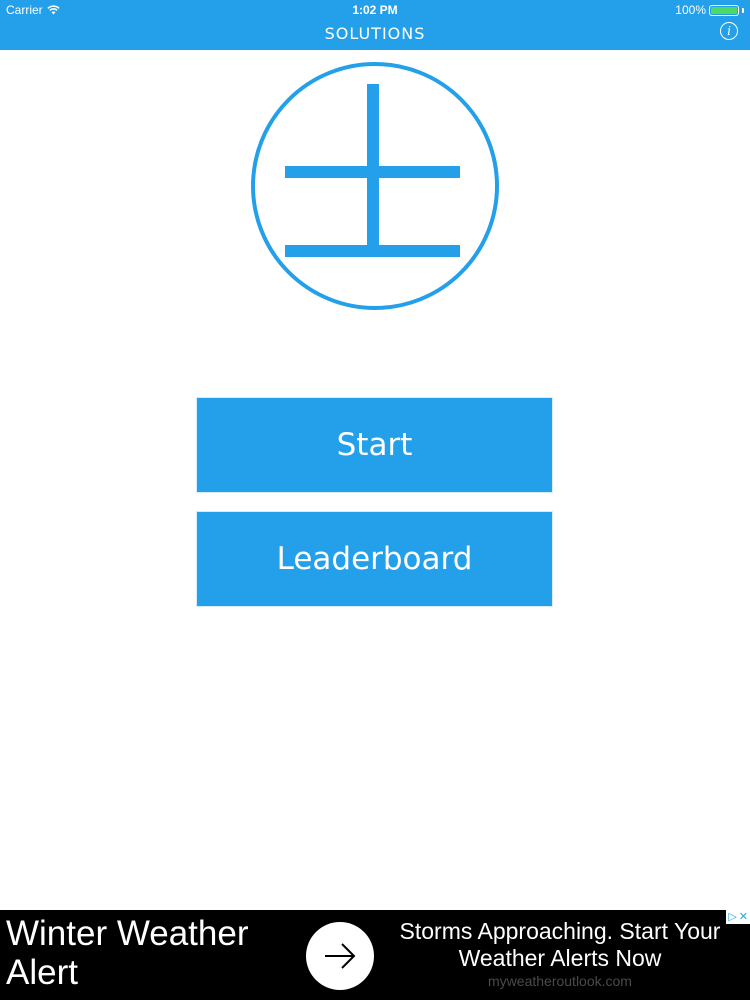 This screenshot has width=750, height=1000. I want to click on battery-icon, so click(724, 10).